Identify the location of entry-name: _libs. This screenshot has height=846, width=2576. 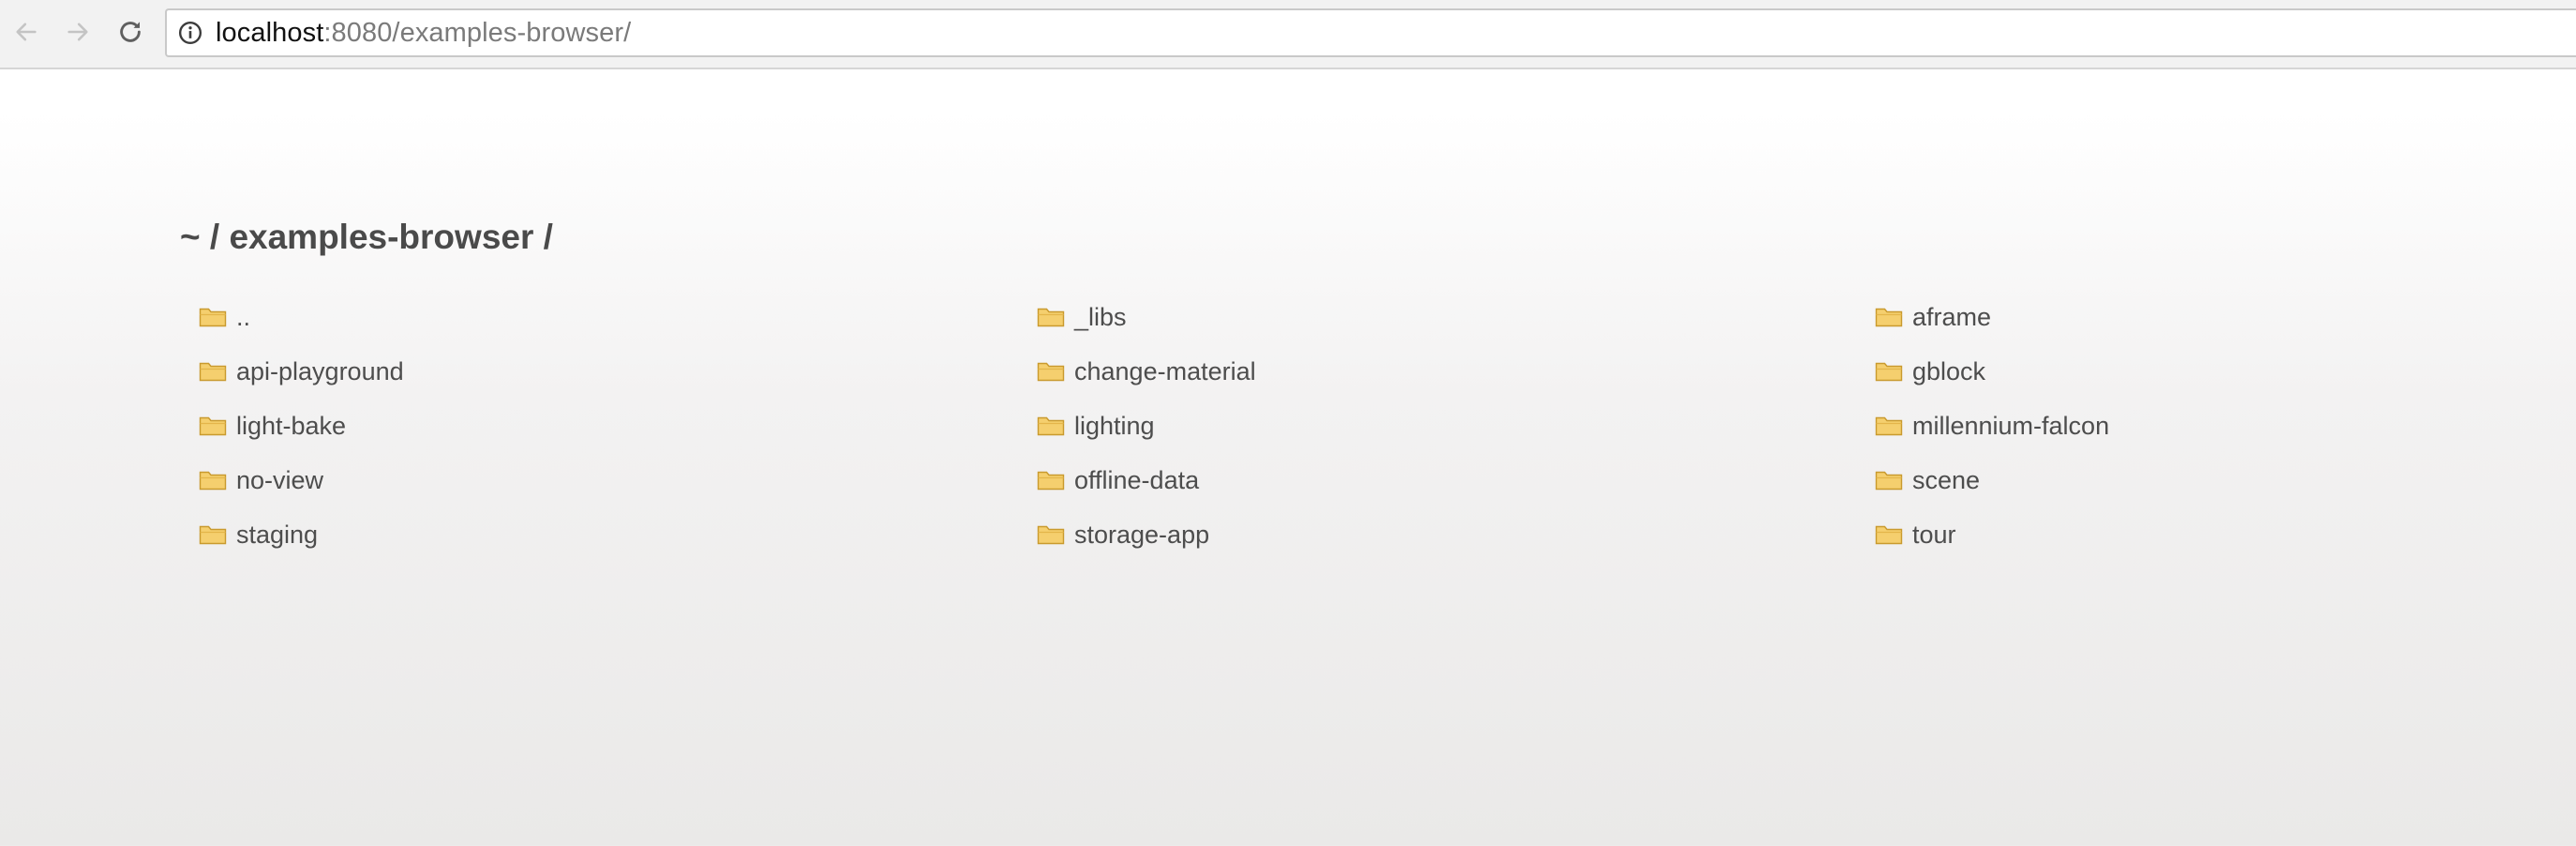
(1100, 316).